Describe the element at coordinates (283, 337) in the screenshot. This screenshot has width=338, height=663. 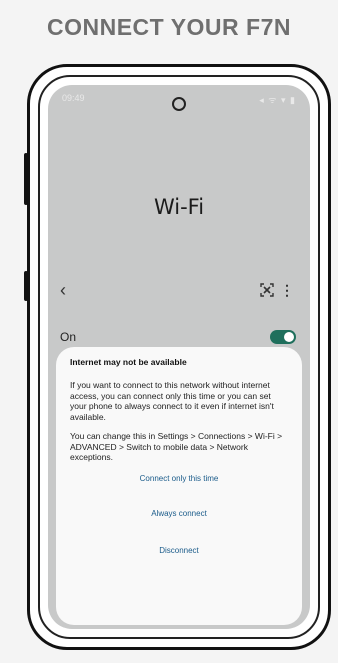
I see `wifi-toggle` at that location.